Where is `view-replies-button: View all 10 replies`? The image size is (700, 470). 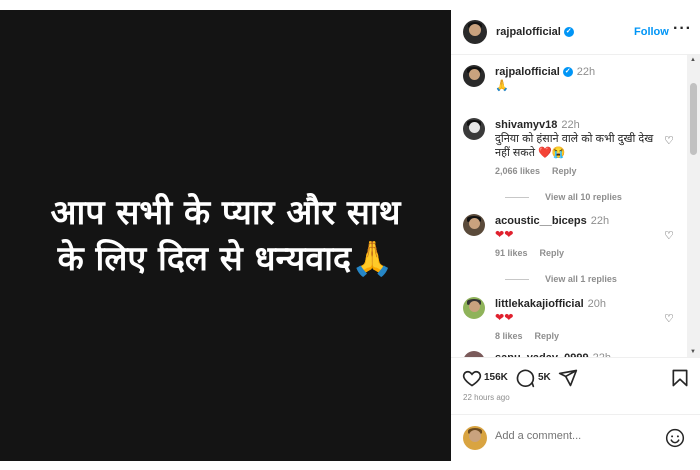 view-replies-button: View all 10 replies is located at coordinates (563, 197).